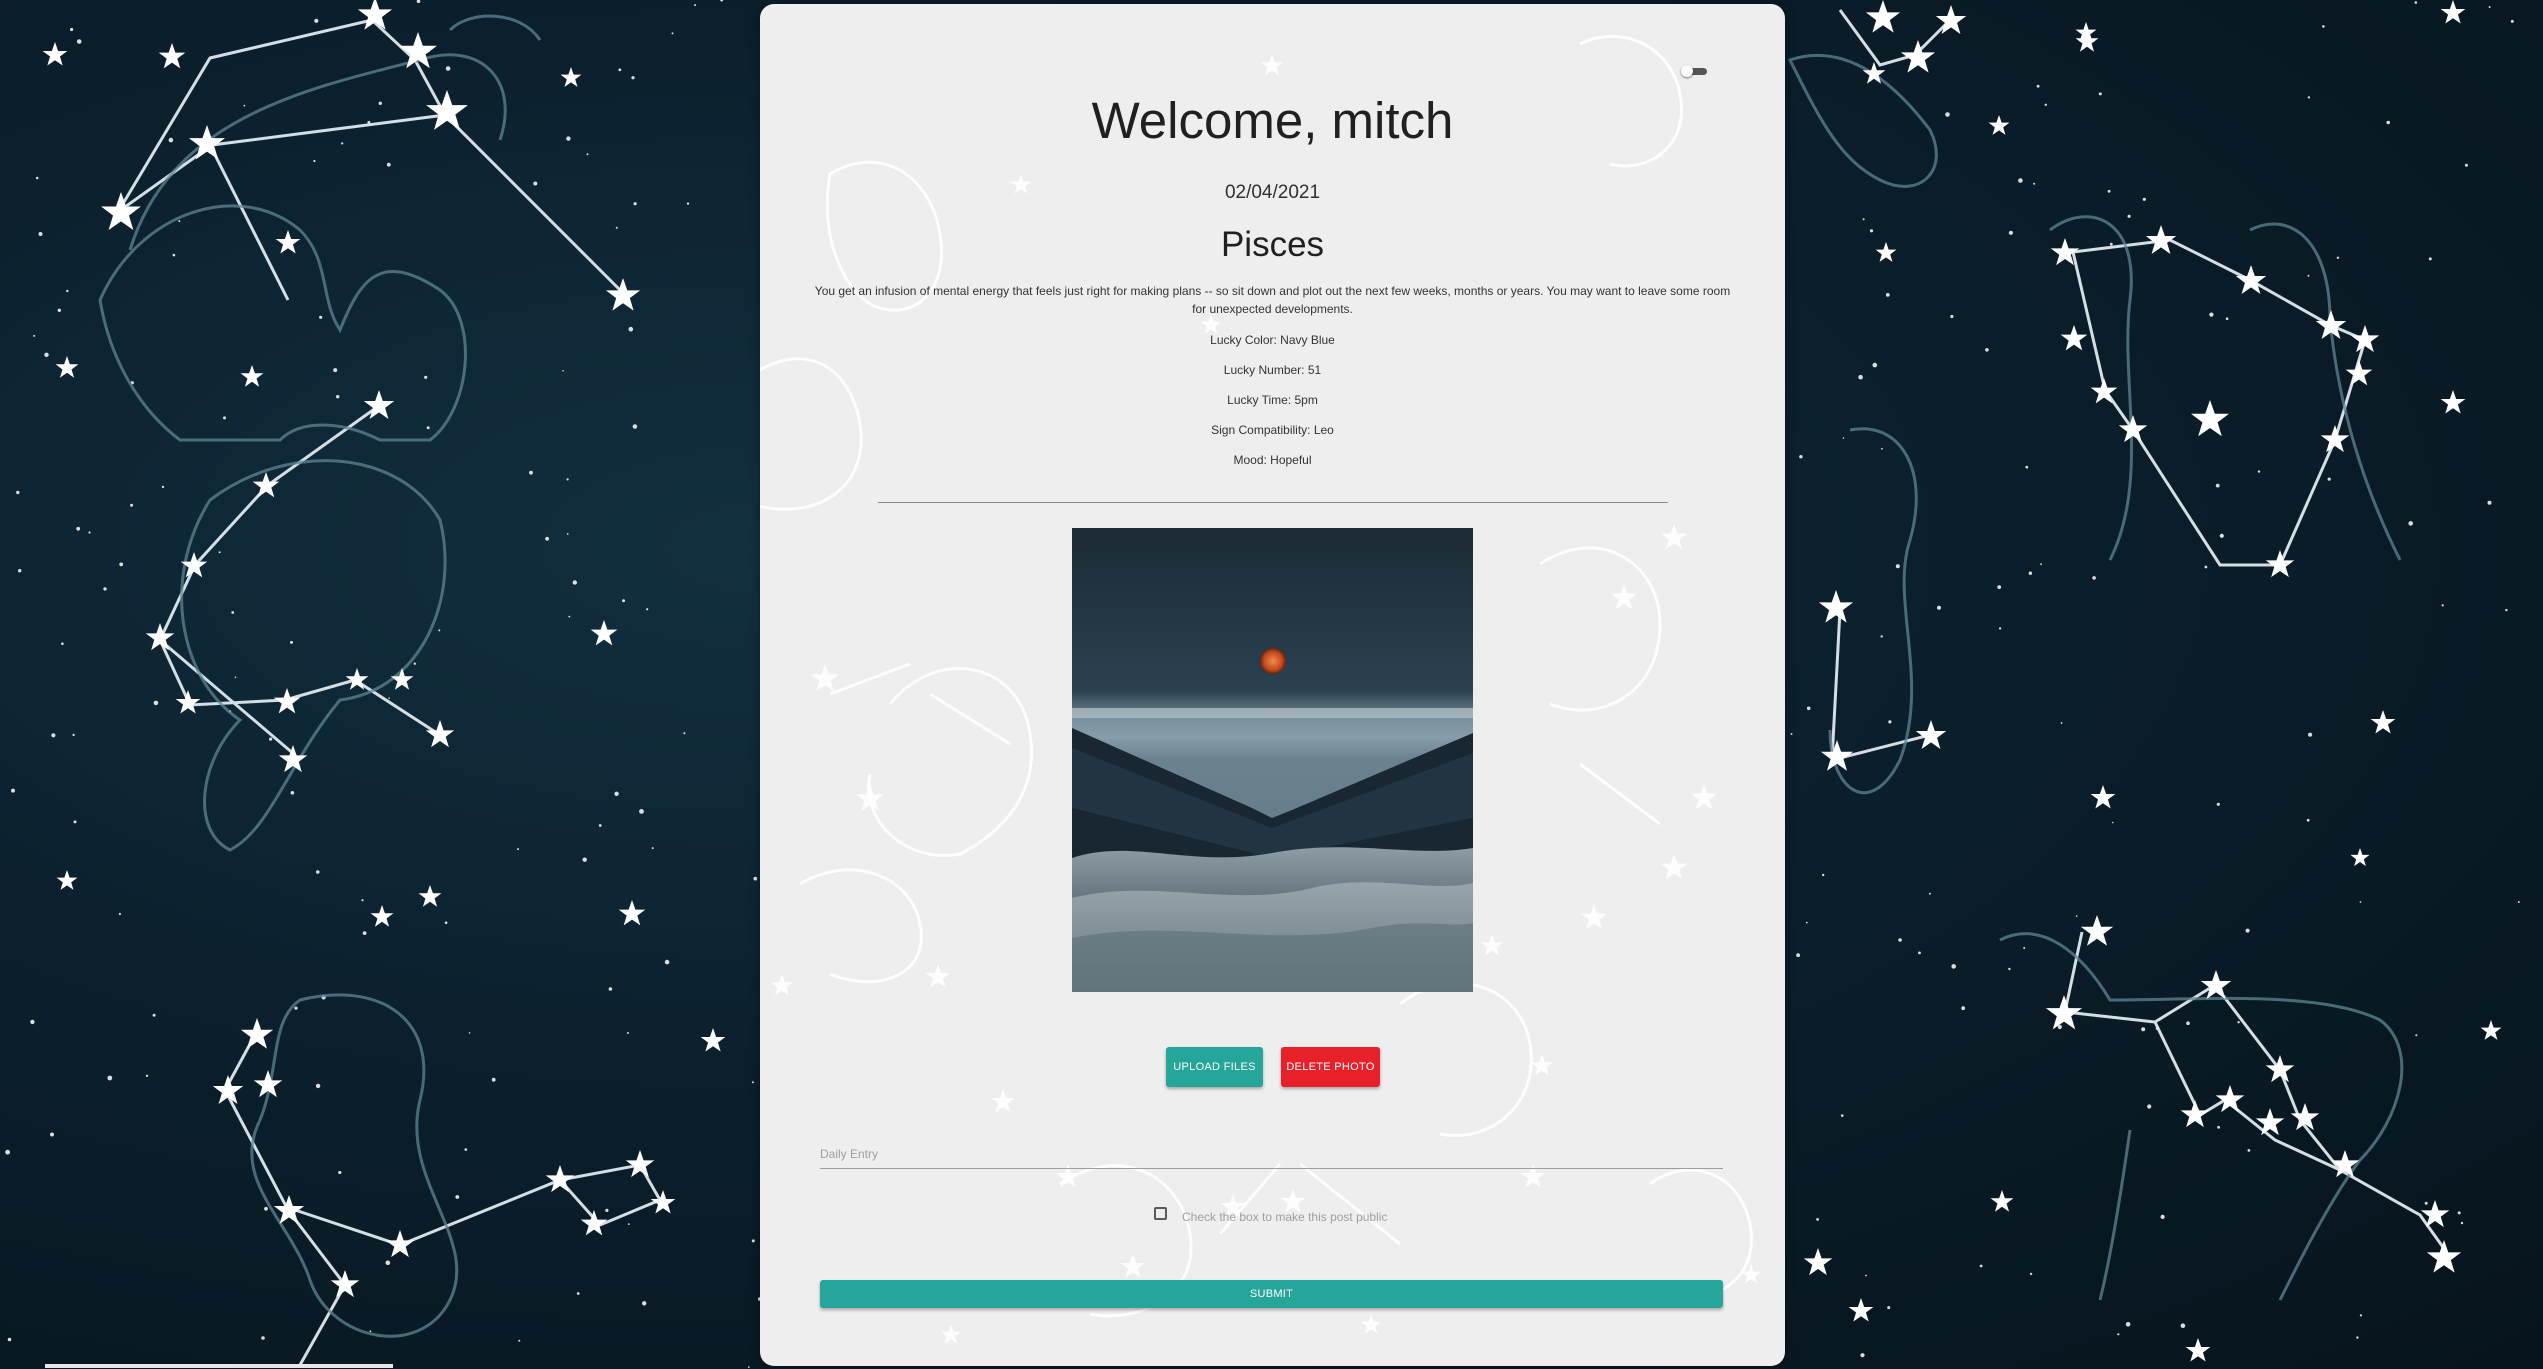  What do you see at coordinates (1687, 71) in the screenshot?
I see `dark-mode-toggle-icon` at bounding box center [1687, 71].